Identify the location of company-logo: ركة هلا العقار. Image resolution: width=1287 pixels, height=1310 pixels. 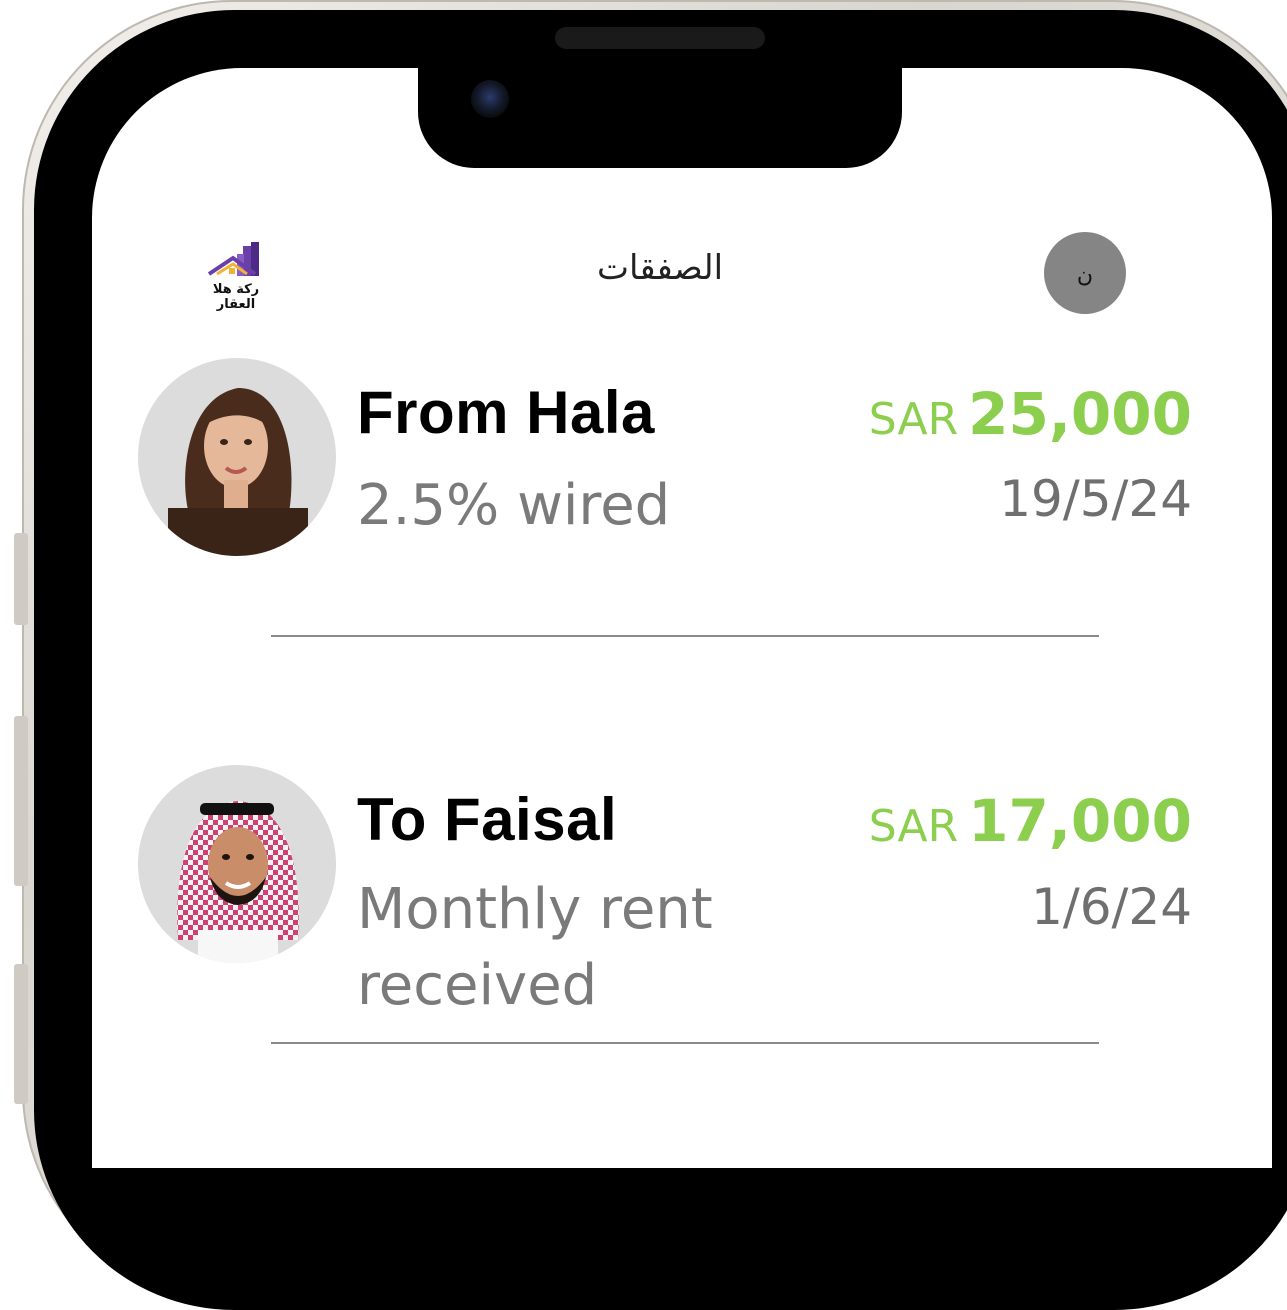
(236, 276).